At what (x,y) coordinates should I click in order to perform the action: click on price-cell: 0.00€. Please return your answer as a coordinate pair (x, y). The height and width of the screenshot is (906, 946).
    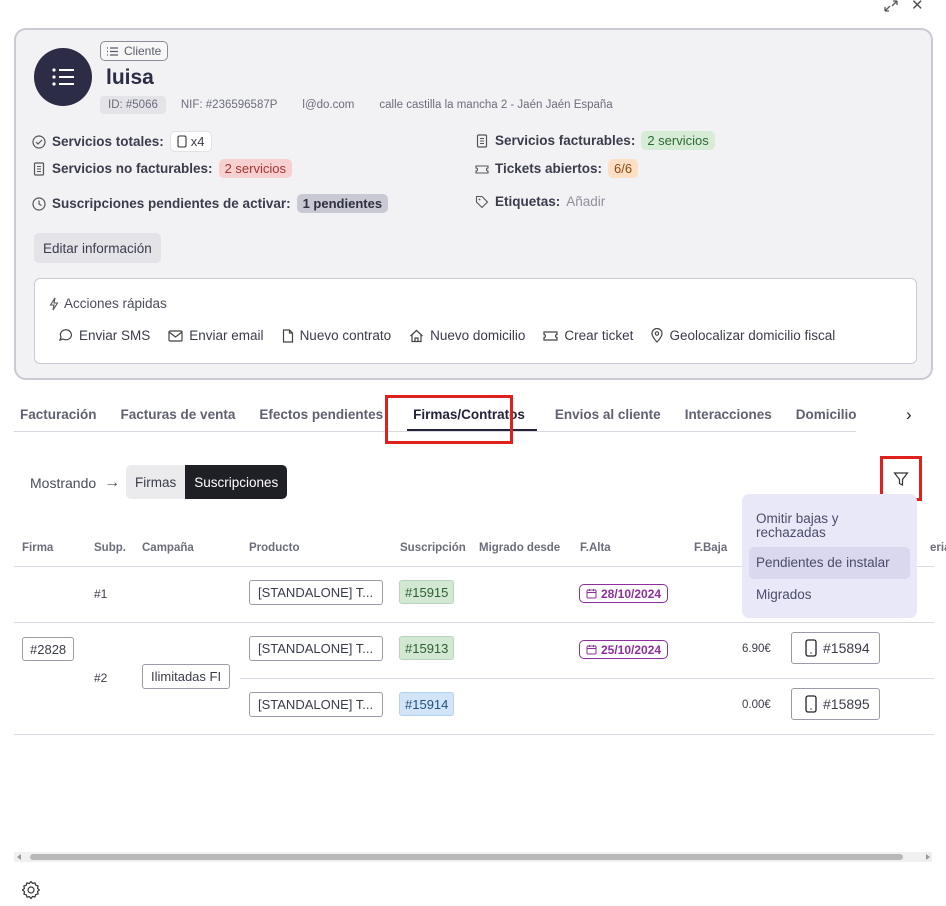
    Looking at the image, I should click on (756, 705).